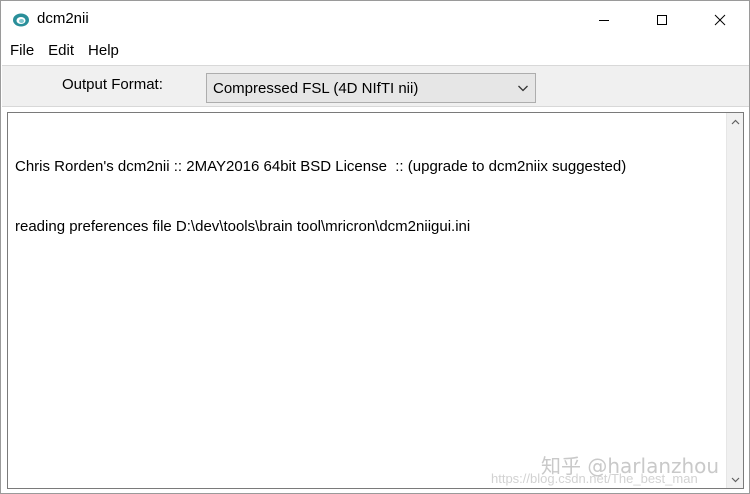 This screenshot has height=494, width=750. I want to click on title-bar: dcm2nii, so click(375, 20).